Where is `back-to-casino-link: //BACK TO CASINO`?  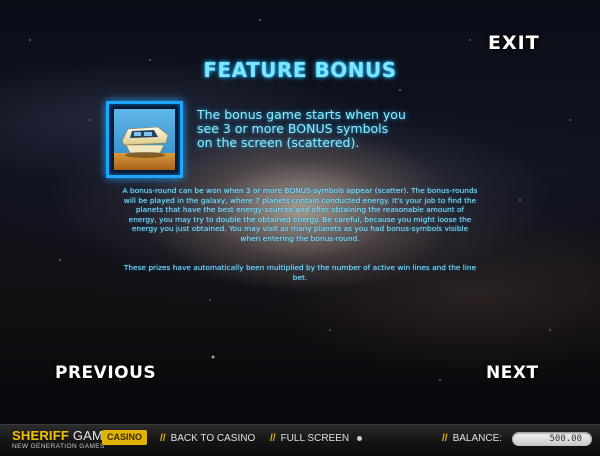
back-to-casino-link: //BACK TO CASINO is located at coordinates (207, 439).